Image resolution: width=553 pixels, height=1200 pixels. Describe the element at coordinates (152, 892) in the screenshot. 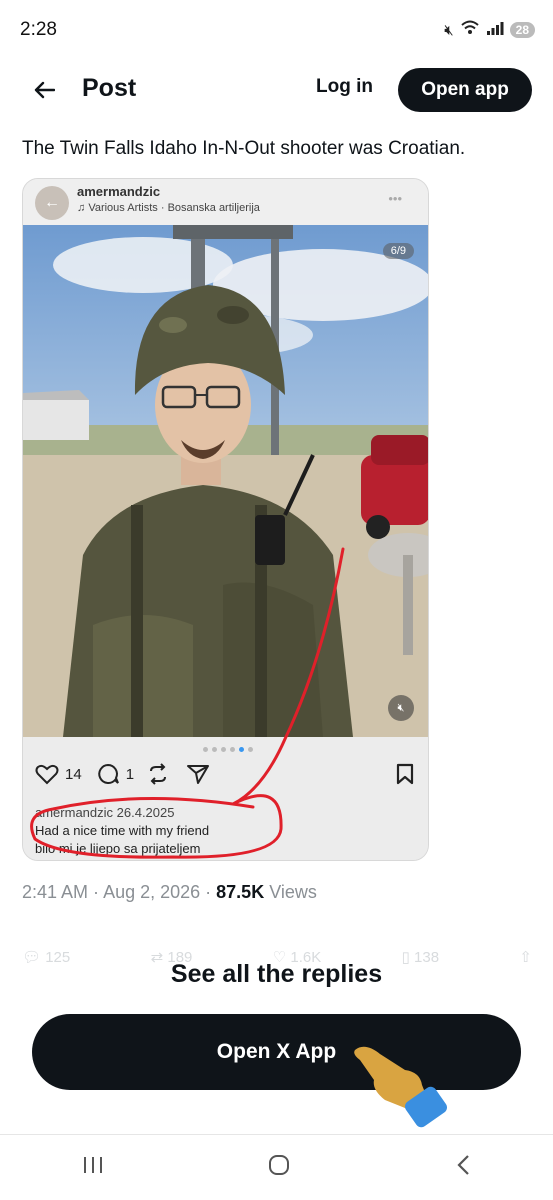

I see `tweet-date: Aug 2, 2026` at that location.